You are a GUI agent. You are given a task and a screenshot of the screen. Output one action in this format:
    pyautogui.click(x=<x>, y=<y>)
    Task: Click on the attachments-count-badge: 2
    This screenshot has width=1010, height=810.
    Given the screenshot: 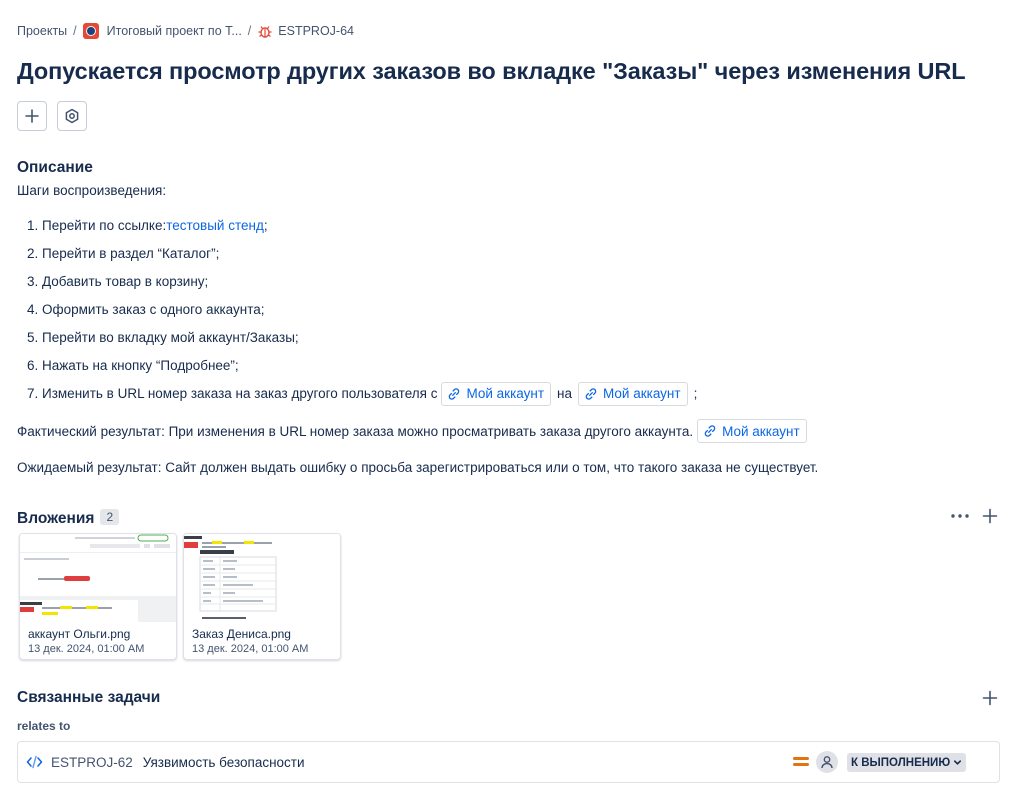 What is the action you would take?
    pyautogui.click(x=110, y=517)
    